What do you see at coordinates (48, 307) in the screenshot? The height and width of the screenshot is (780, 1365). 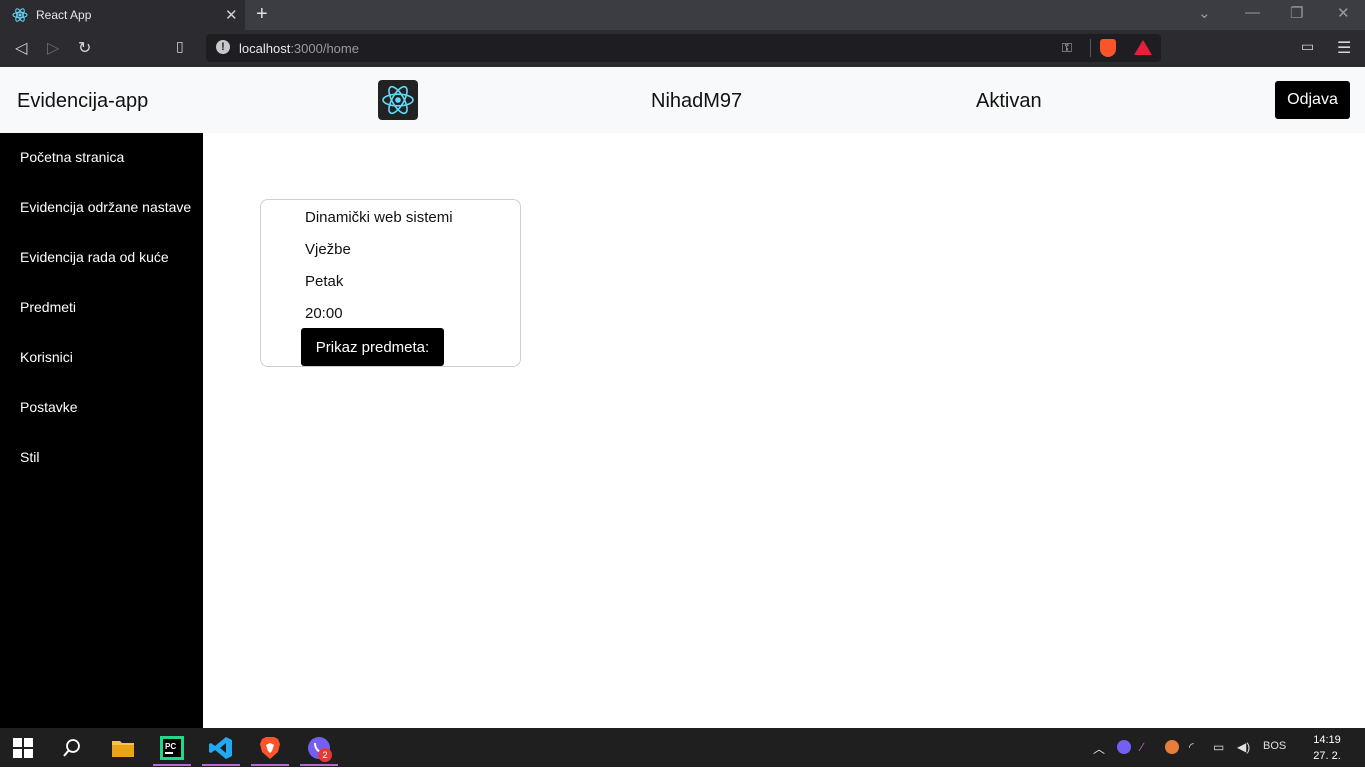 I see `sidebar-item-subjects: Predmeti` at bounding box center [48, 307].